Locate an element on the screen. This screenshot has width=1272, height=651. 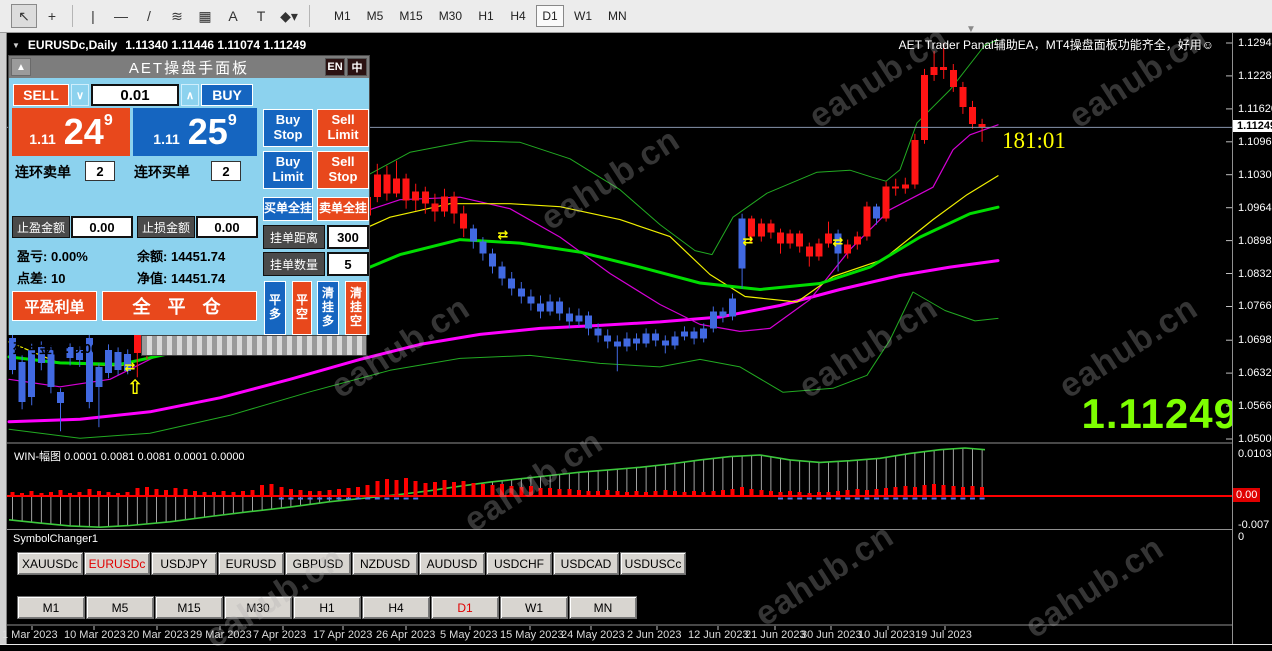
close-longs-button: 平多 is located at coordinates (275, 308).